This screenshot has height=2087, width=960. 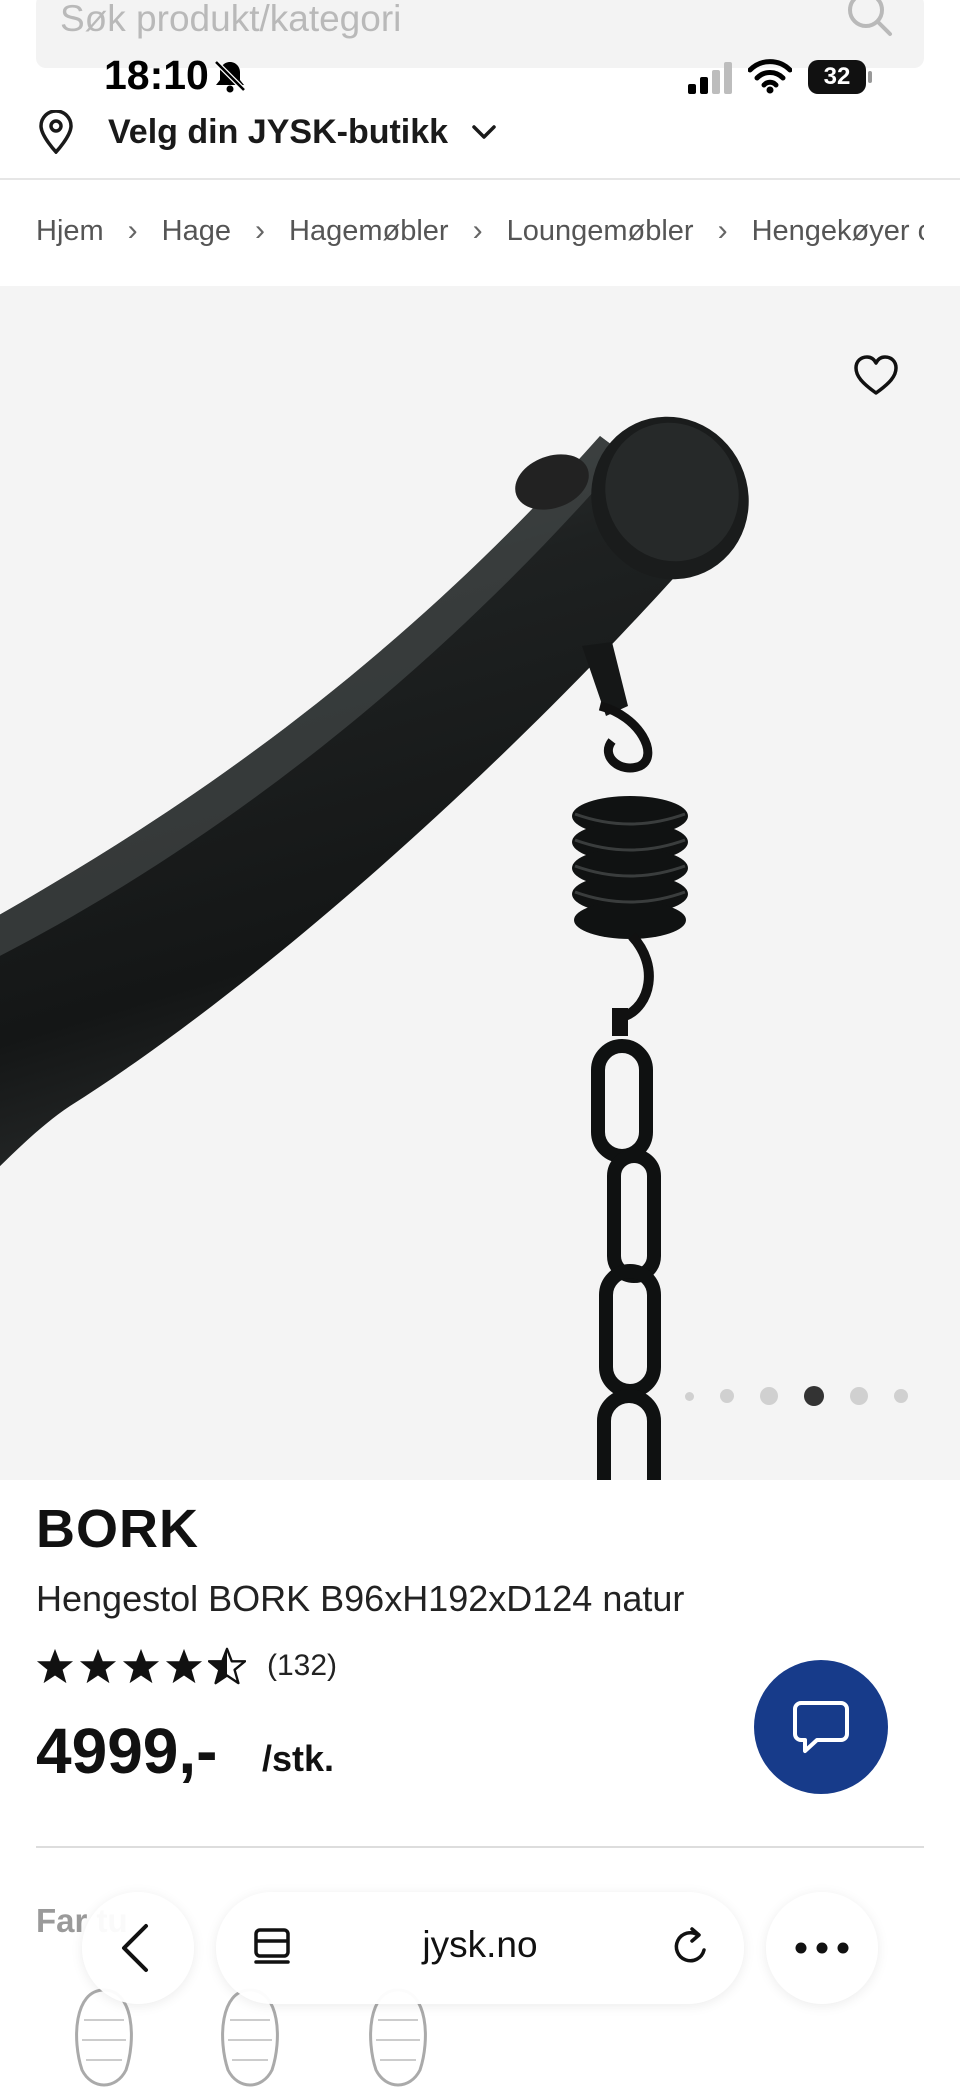 What do you see at coordinates (298, 1758) in the screenshot?
I see `price-unit: /stk.` at bounding box center [298, 1758].